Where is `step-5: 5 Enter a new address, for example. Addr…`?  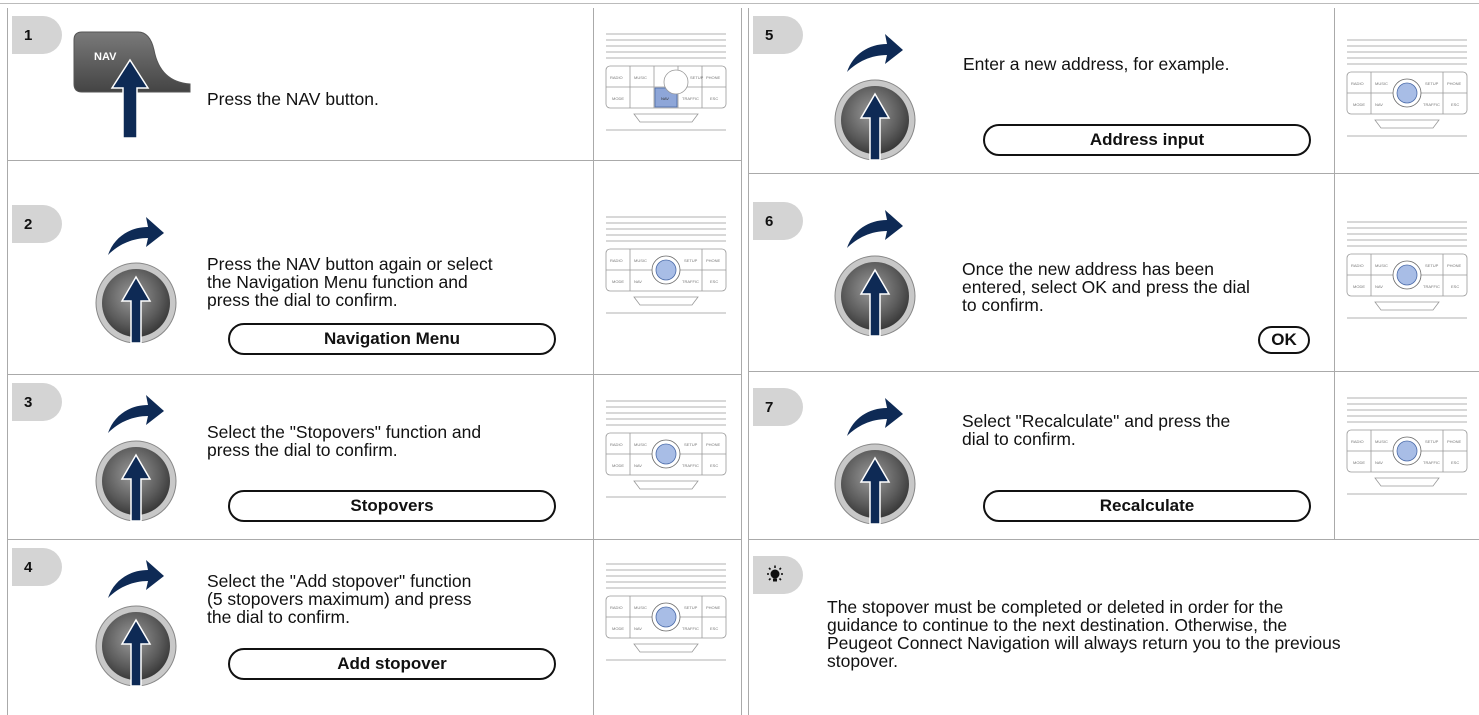 step-5: 5 Enter a new address, for example. Addr… is located at coordinates (1113, 91).